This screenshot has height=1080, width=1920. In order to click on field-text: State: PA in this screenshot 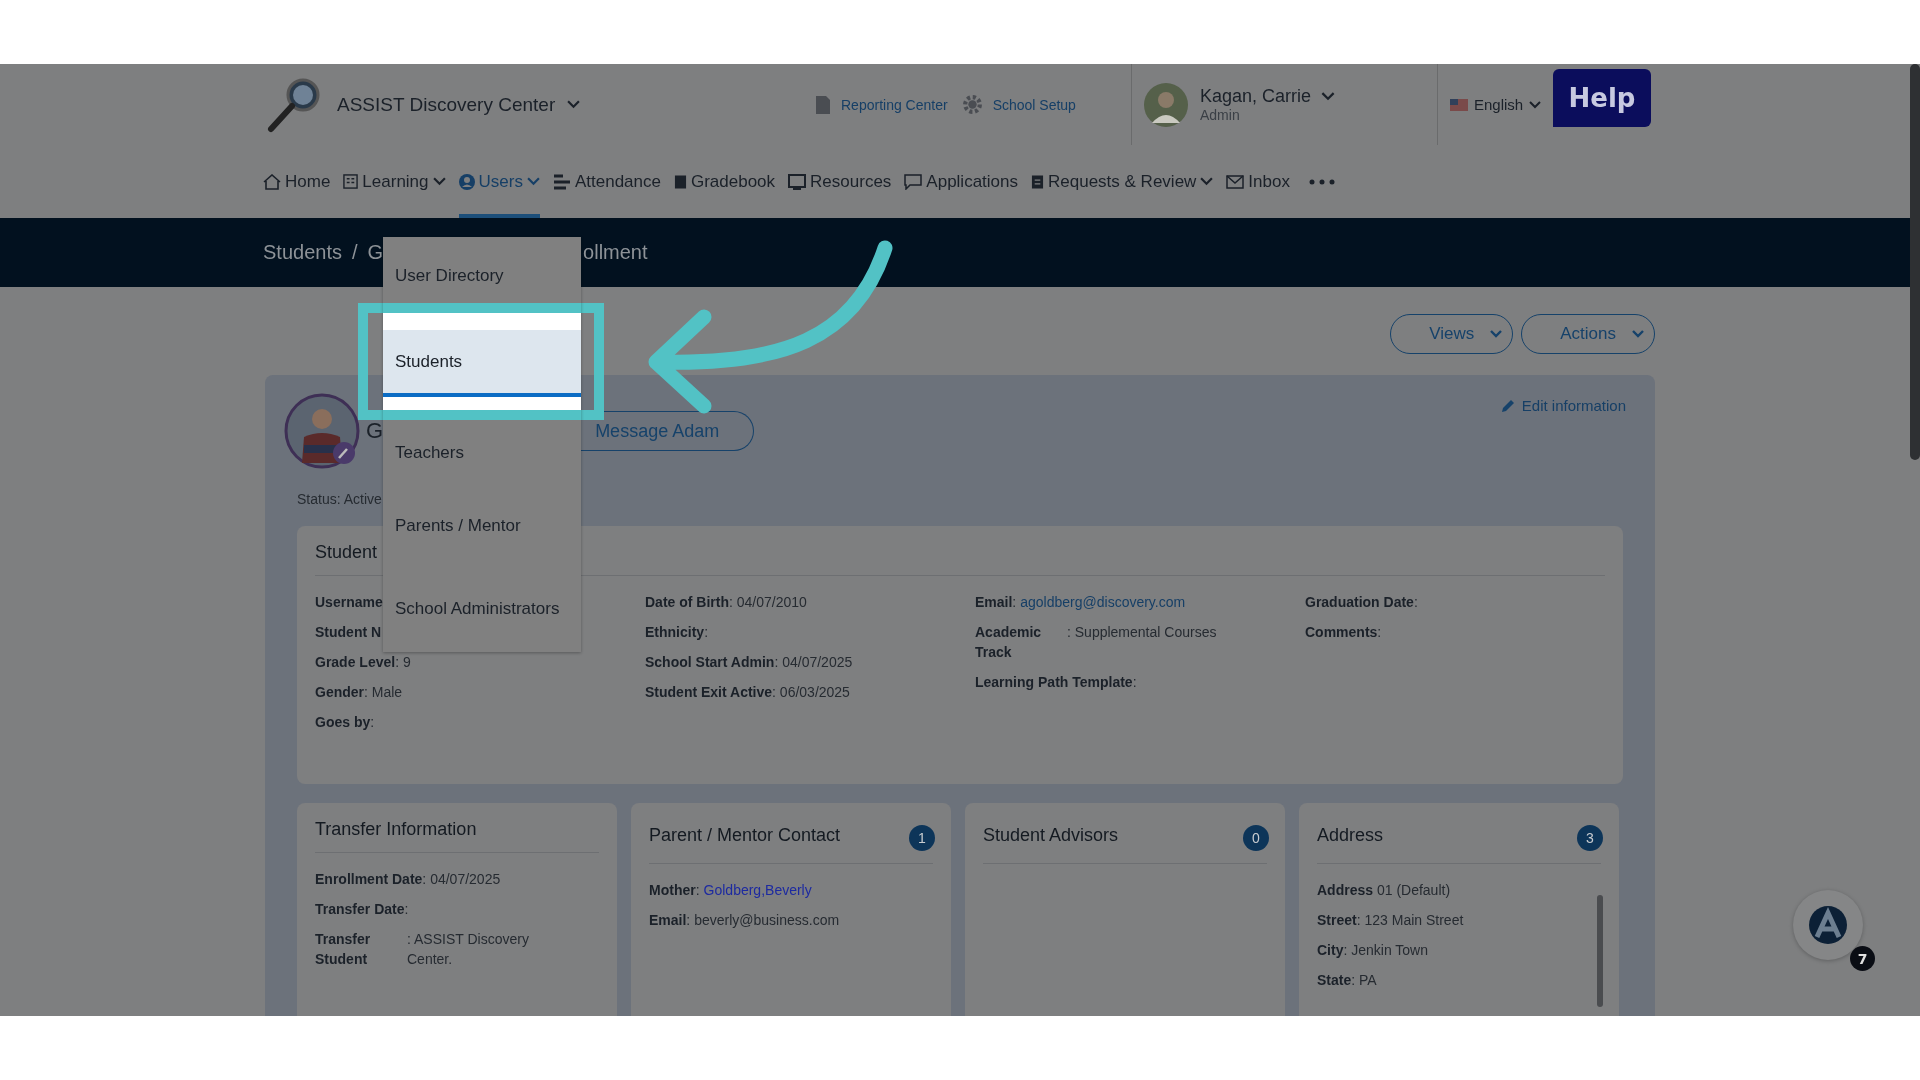, I will do `click(1347, 980)`.